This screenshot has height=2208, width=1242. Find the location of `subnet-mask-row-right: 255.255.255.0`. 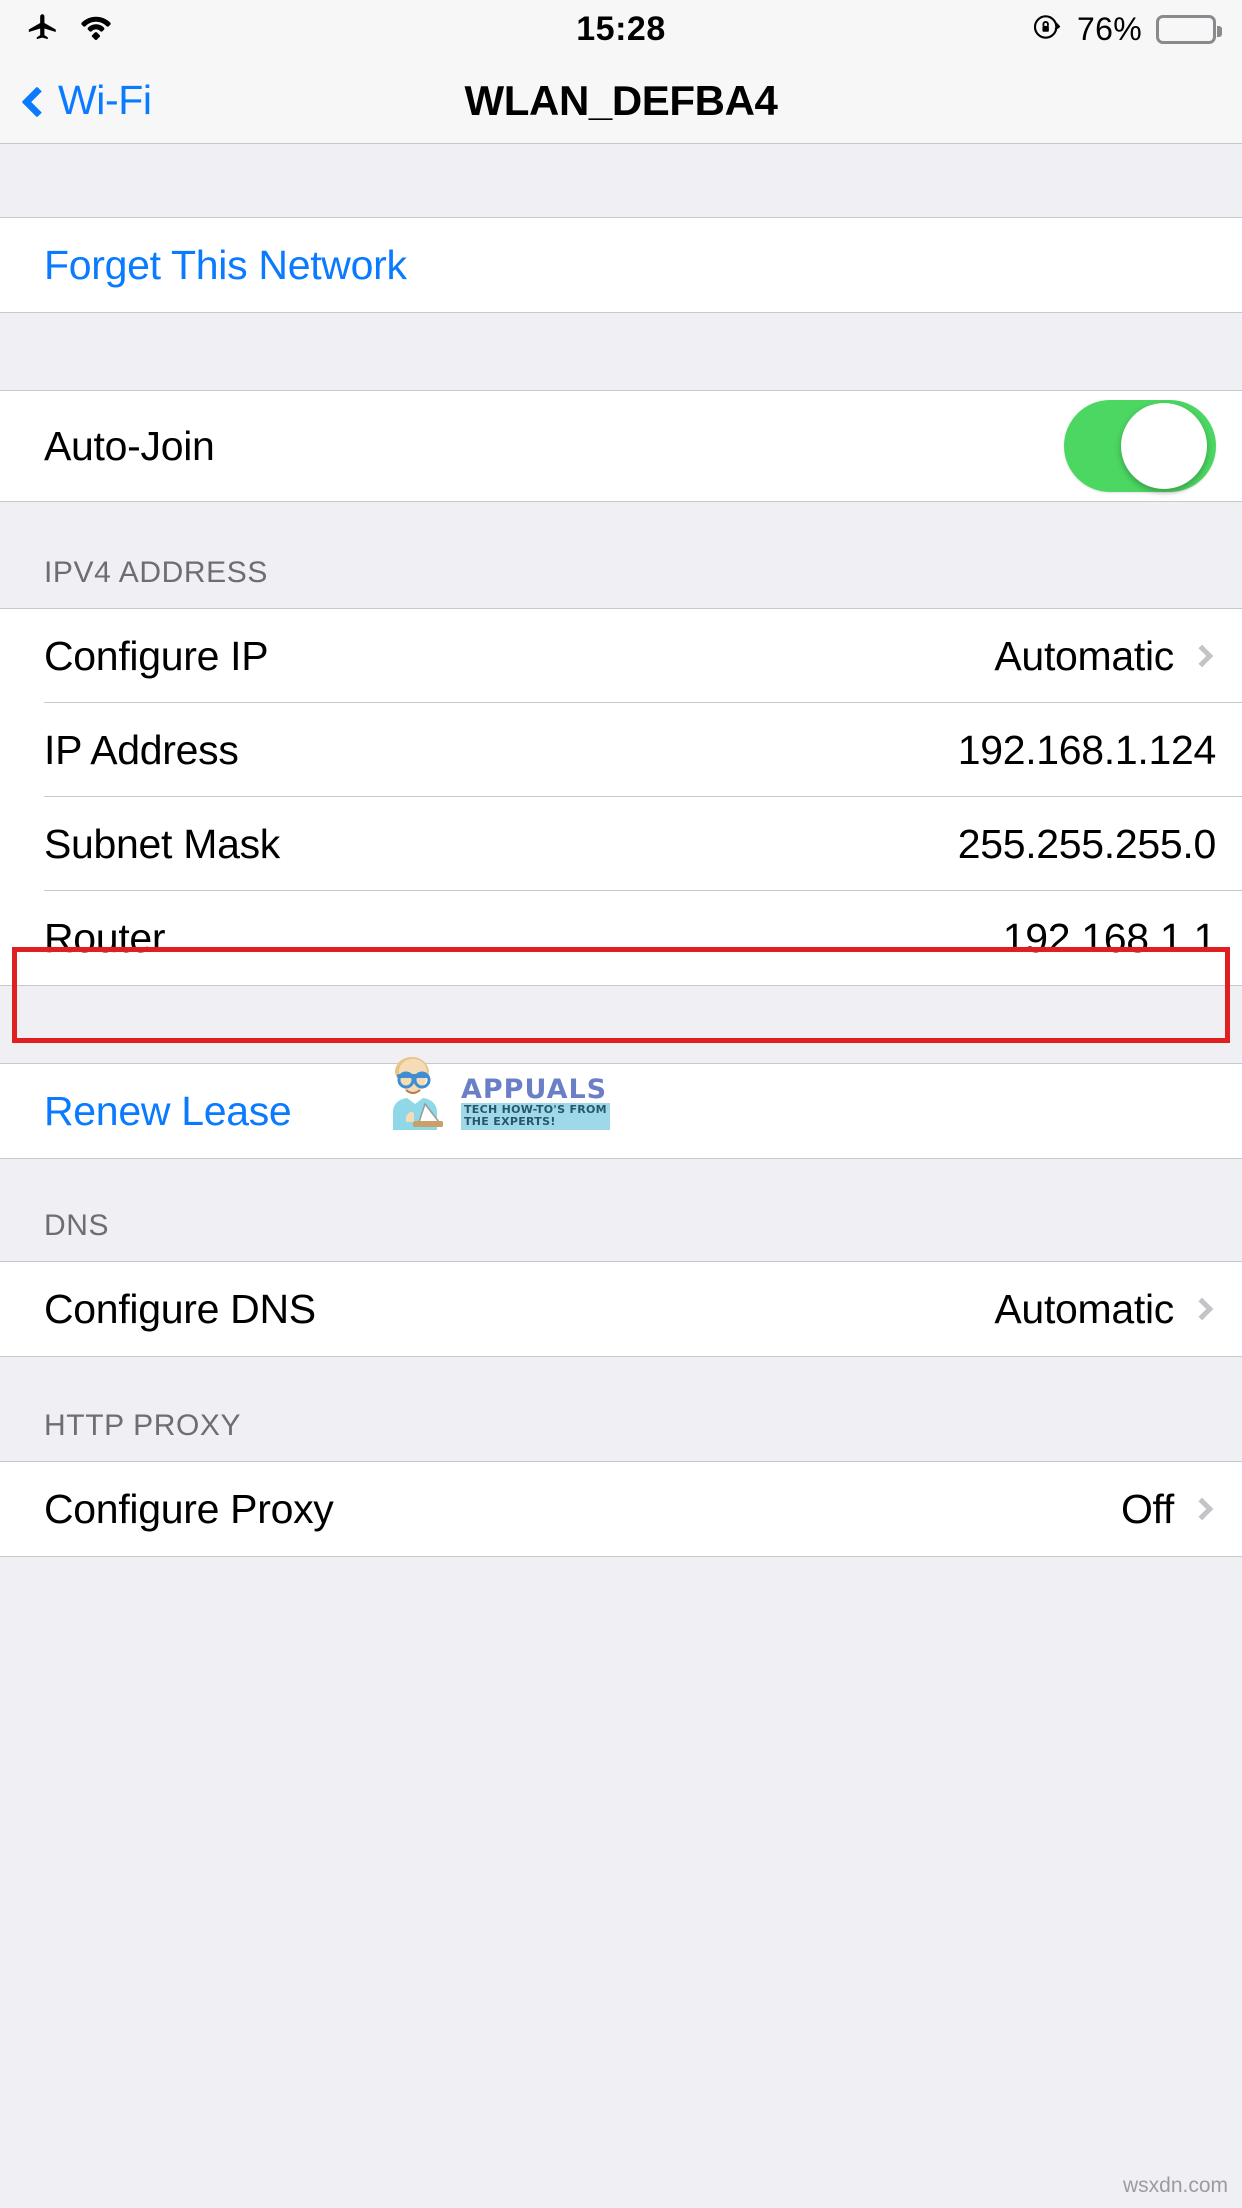

subnet-mask-row-right: 255.255.255.0 is located at coordinates (1087, 844).